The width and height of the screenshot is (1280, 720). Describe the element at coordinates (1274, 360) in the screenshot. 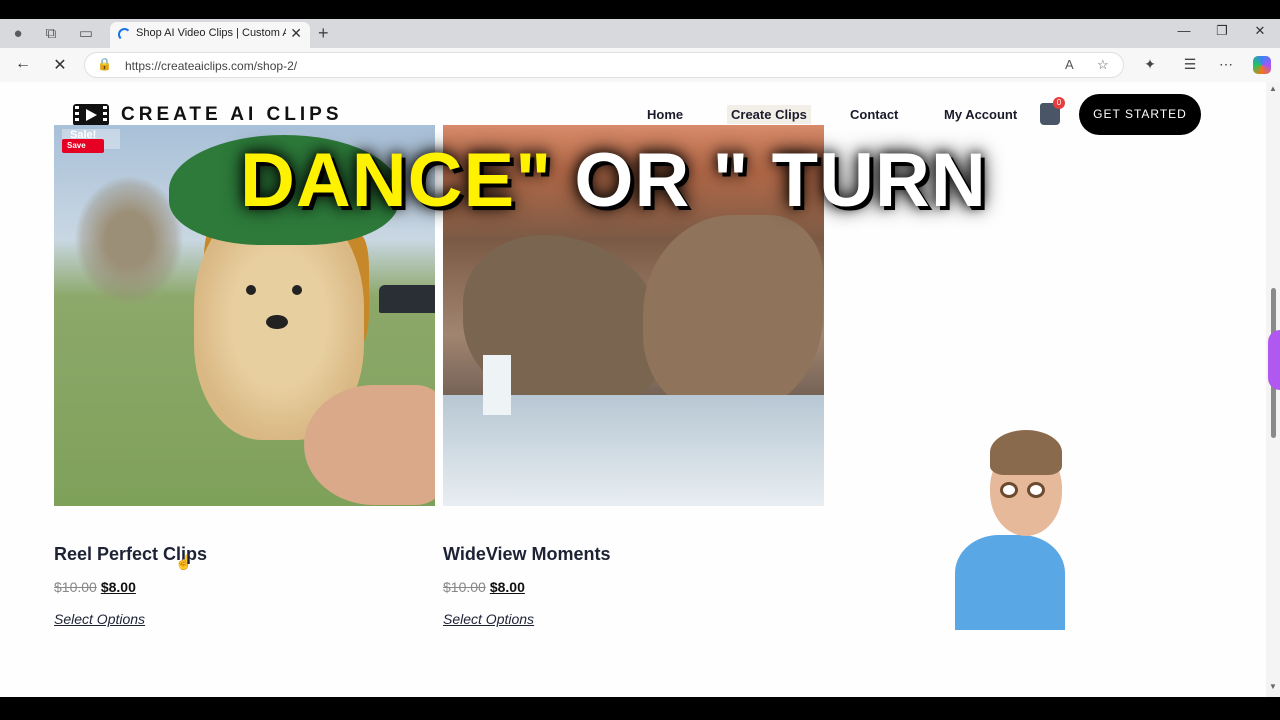

I see `side-widget-tab` at that location.